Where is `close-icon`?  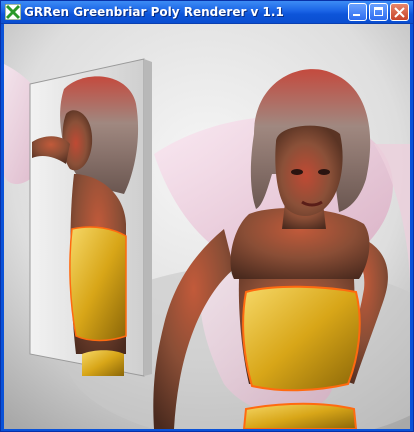
close-icon is located at coordinates (399, 12).